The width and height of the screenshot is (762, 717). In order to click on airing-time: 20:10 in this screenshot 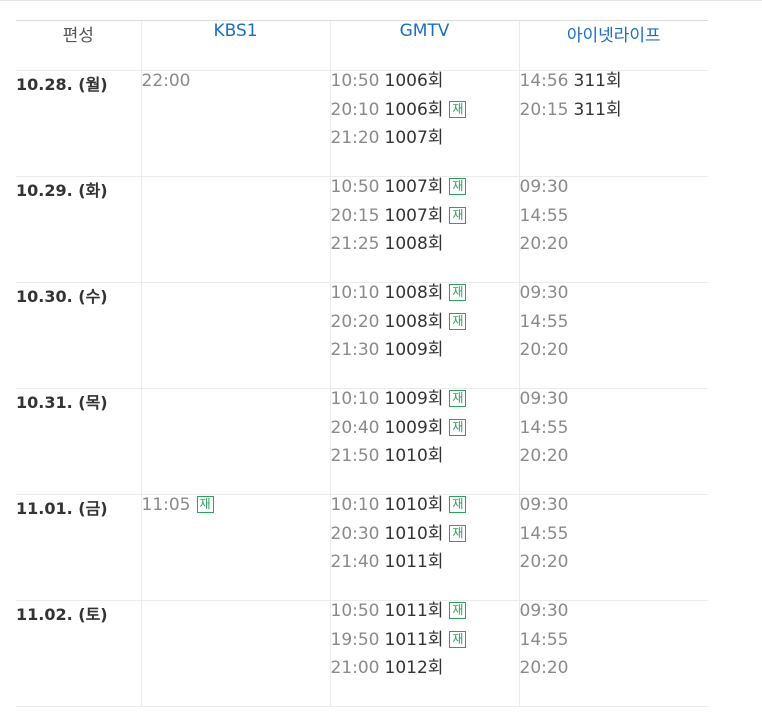, I will do `click(355, 109)`.